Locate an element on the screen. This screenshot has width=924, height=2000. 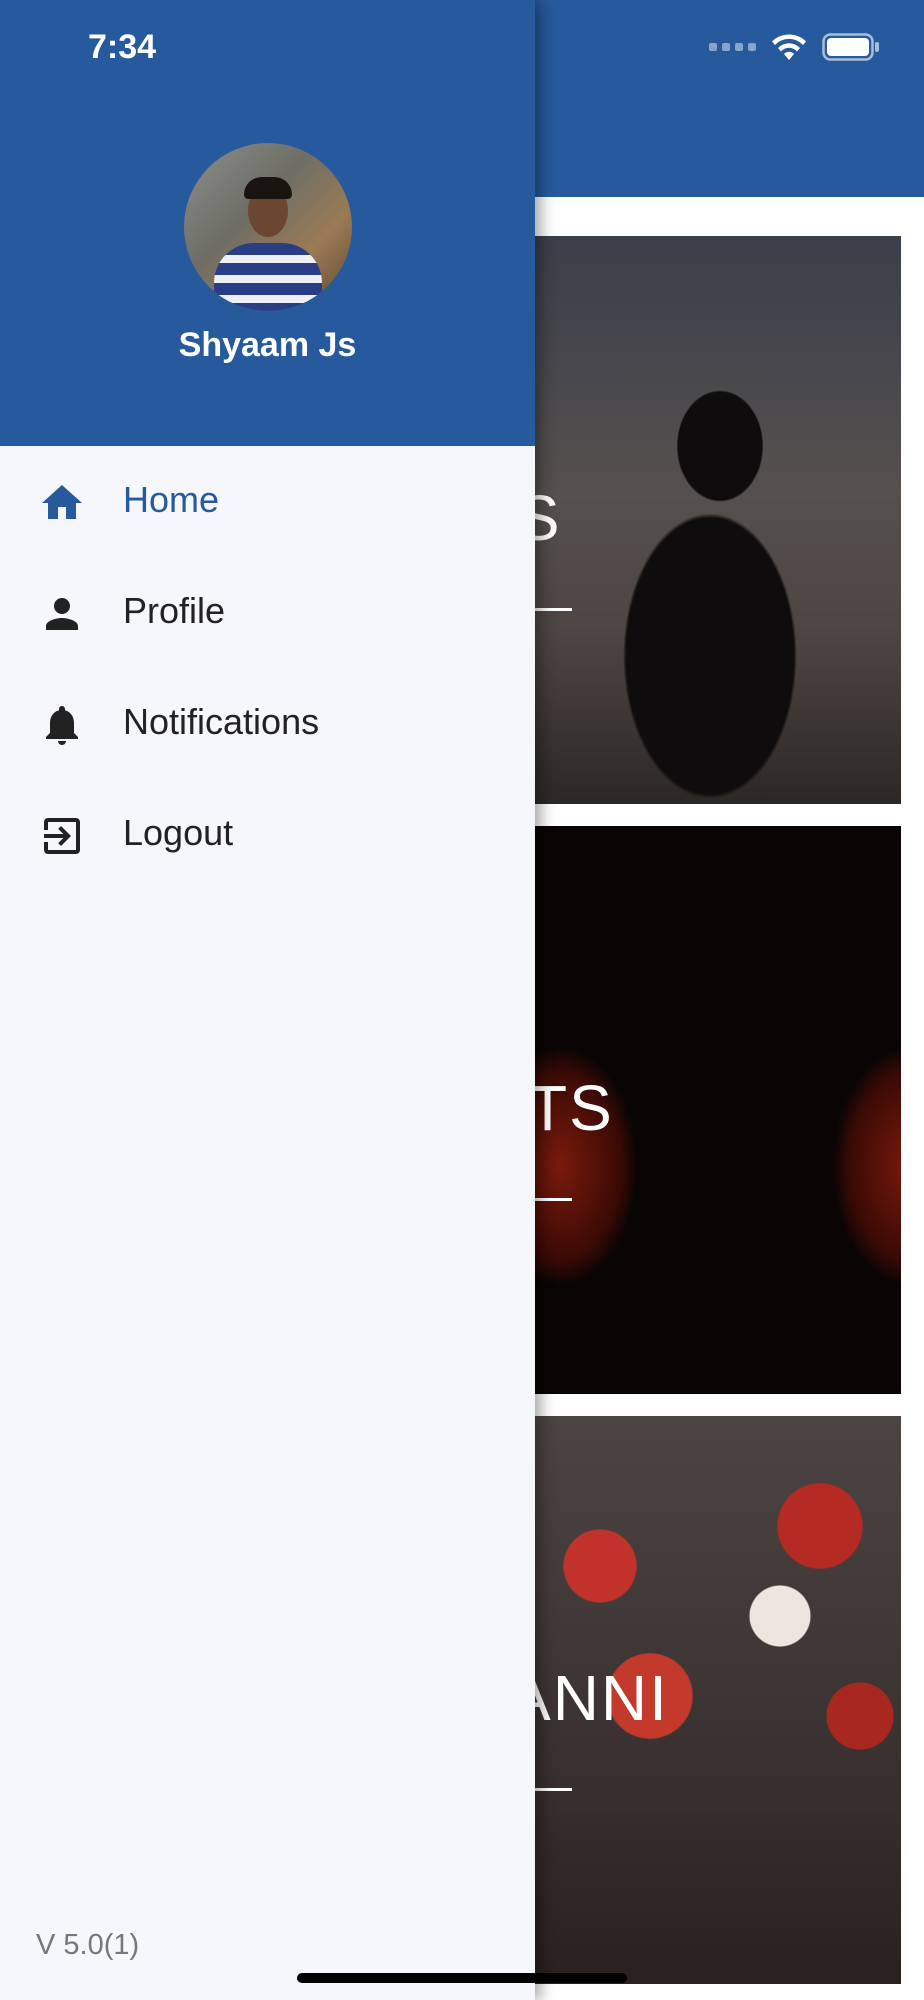
bell-icon is located at coordinates (62, 725).